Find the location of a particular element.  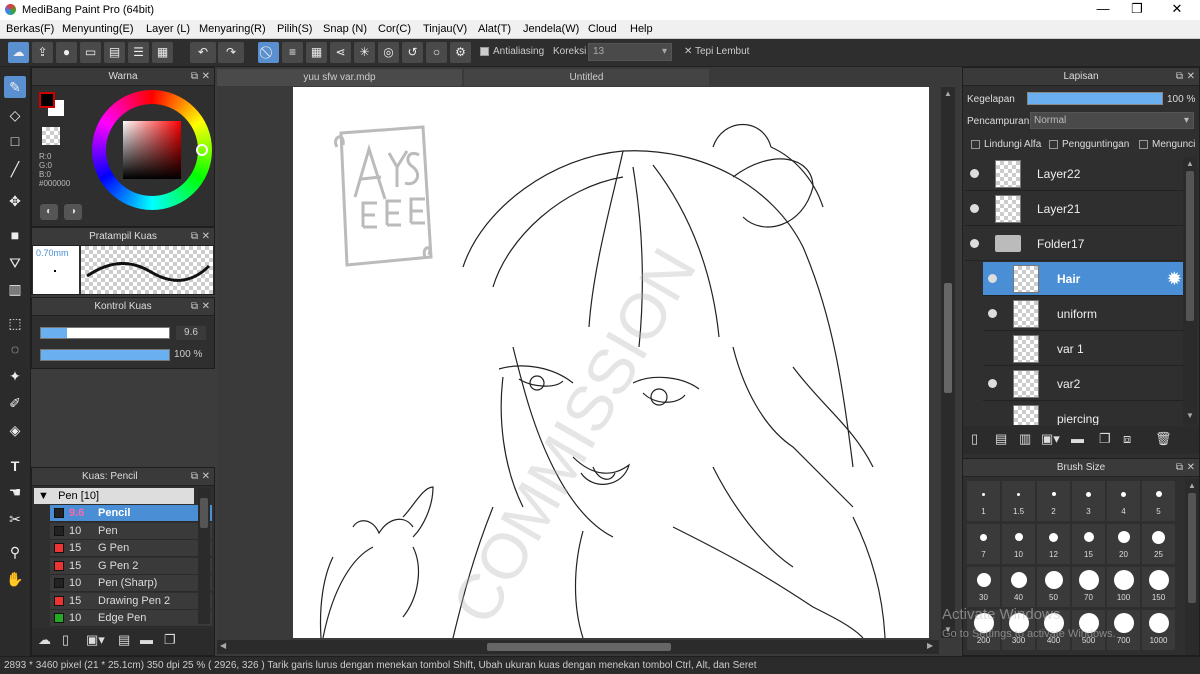

brush-size-scroll-thumb is located at coordinates (1192, 548).